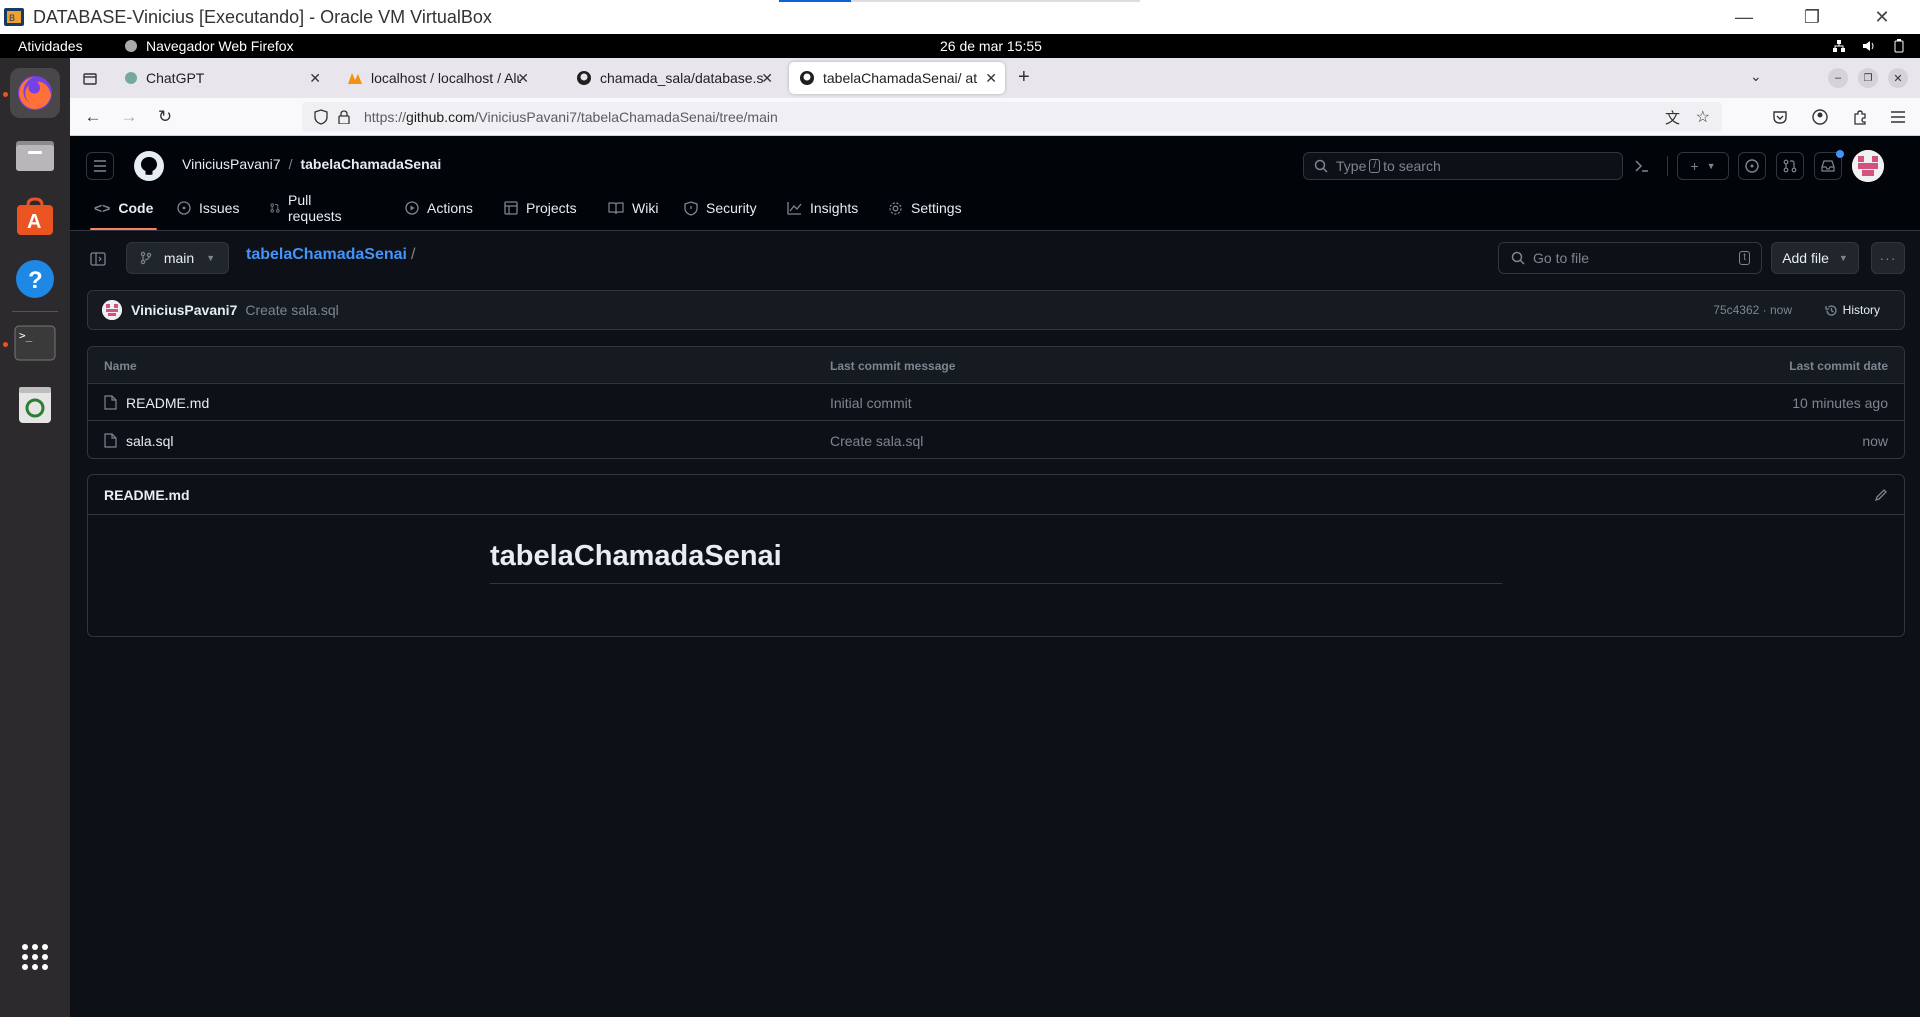 This screenshot has width=1920, height=1017. What do you see at coordinates (321, 117) in the screenshot?
I see `shield-icon` at bounding box center [321, 117].